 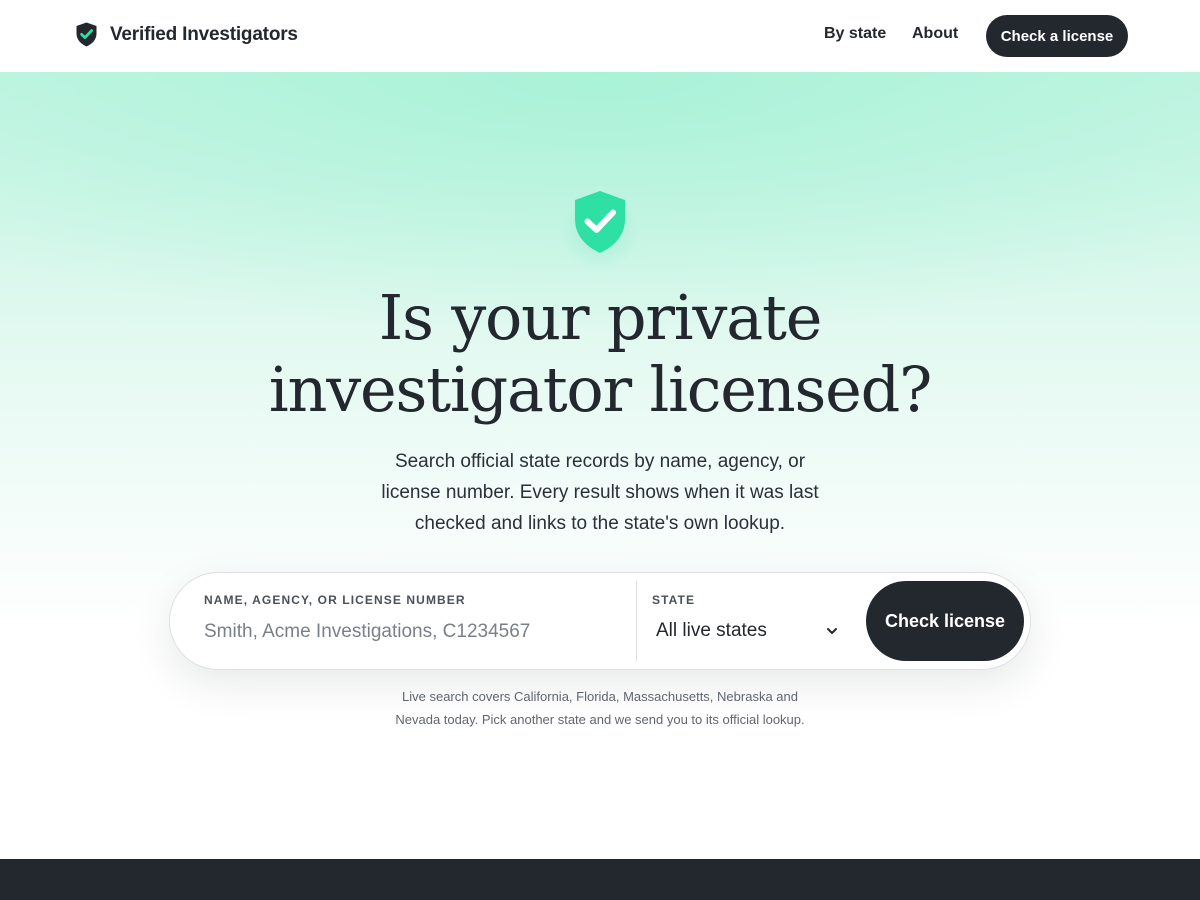 What do you see at coordinates (204, 34) in the screenshot?
I see `brand-name: Verified Investigators` at bounding box center [204, 34].